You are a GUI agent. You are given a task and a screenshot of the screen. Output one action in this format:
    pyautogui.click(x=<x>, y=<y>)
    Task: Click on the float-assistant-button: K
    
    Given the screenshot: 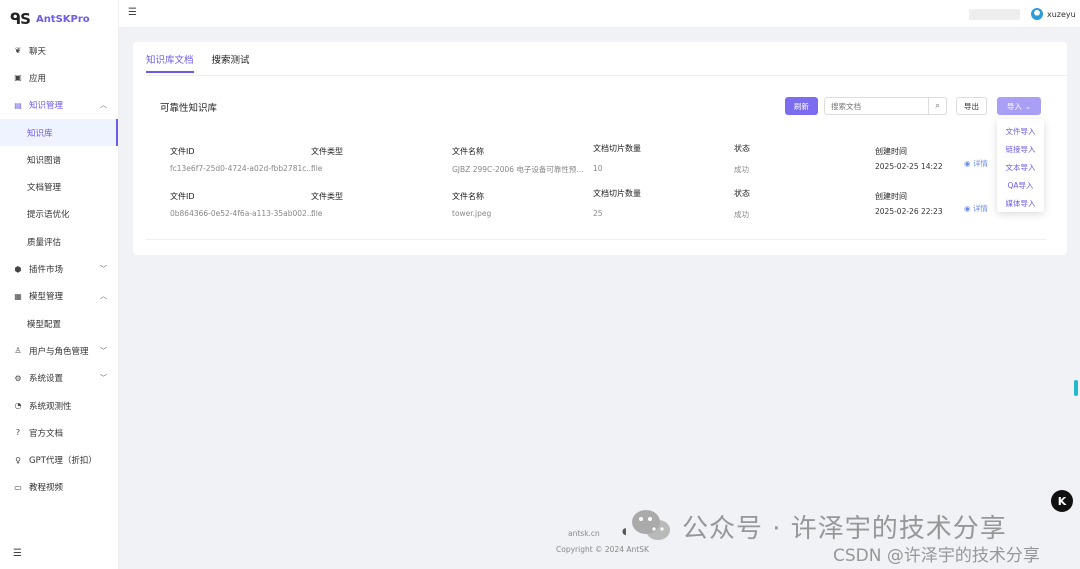 What is the action you would take?
    pyautogui.click(x=1062, y=501)
    